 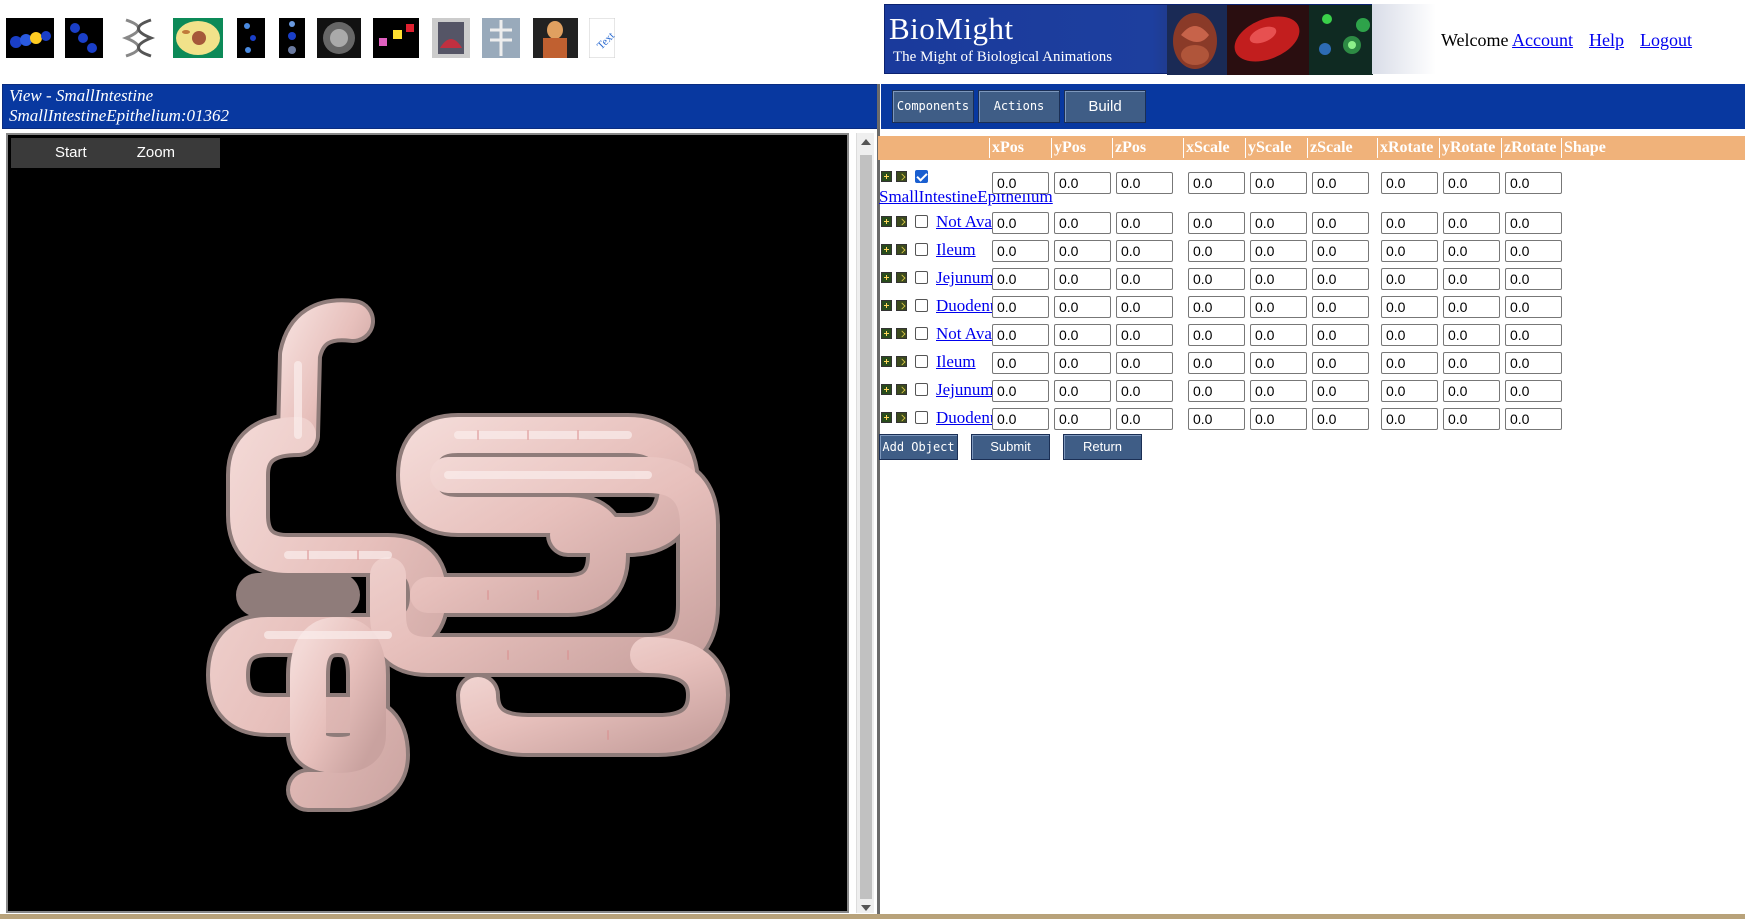 I want to click on account-link: Account, so click(x=1542, y=40).